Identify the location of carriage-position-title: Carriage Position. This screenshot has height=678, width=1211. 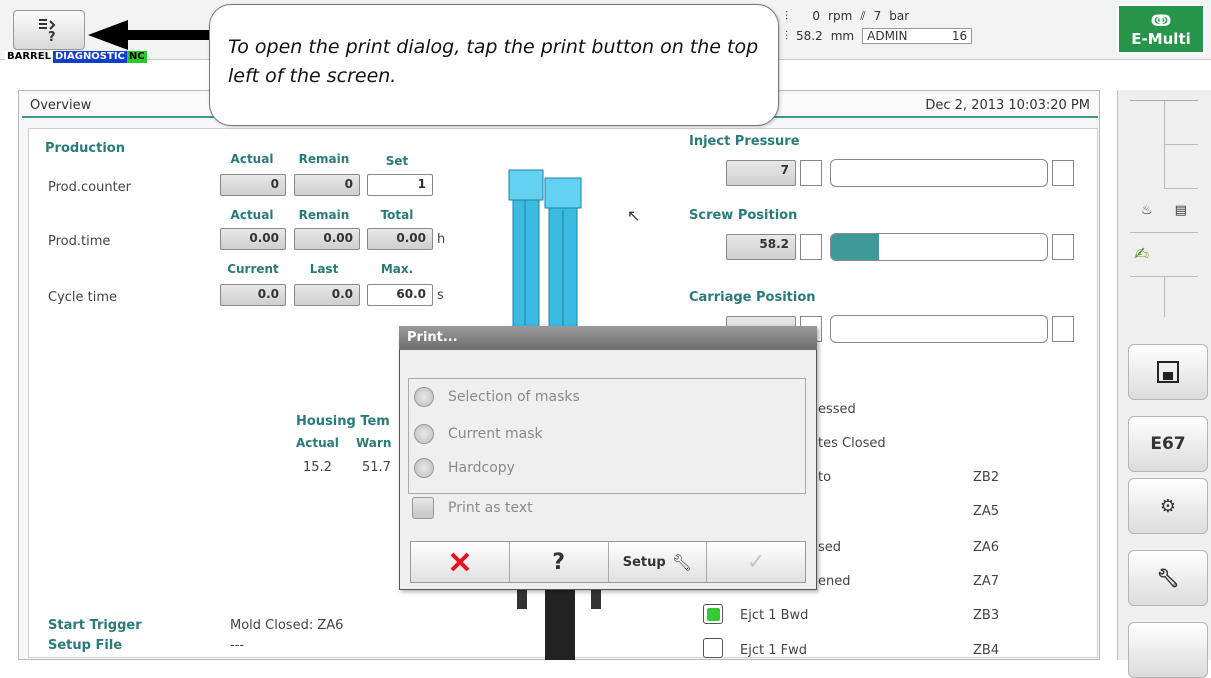
(752, 297).